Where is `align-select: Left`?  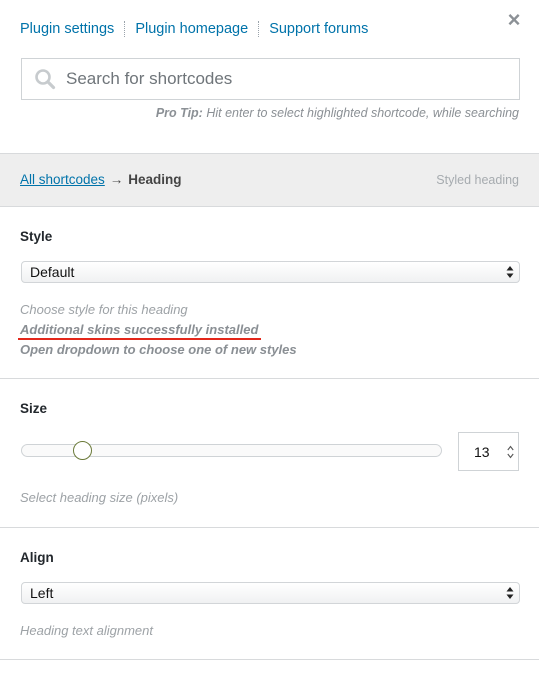
align-select: Left is located at coordinates (270, 593).